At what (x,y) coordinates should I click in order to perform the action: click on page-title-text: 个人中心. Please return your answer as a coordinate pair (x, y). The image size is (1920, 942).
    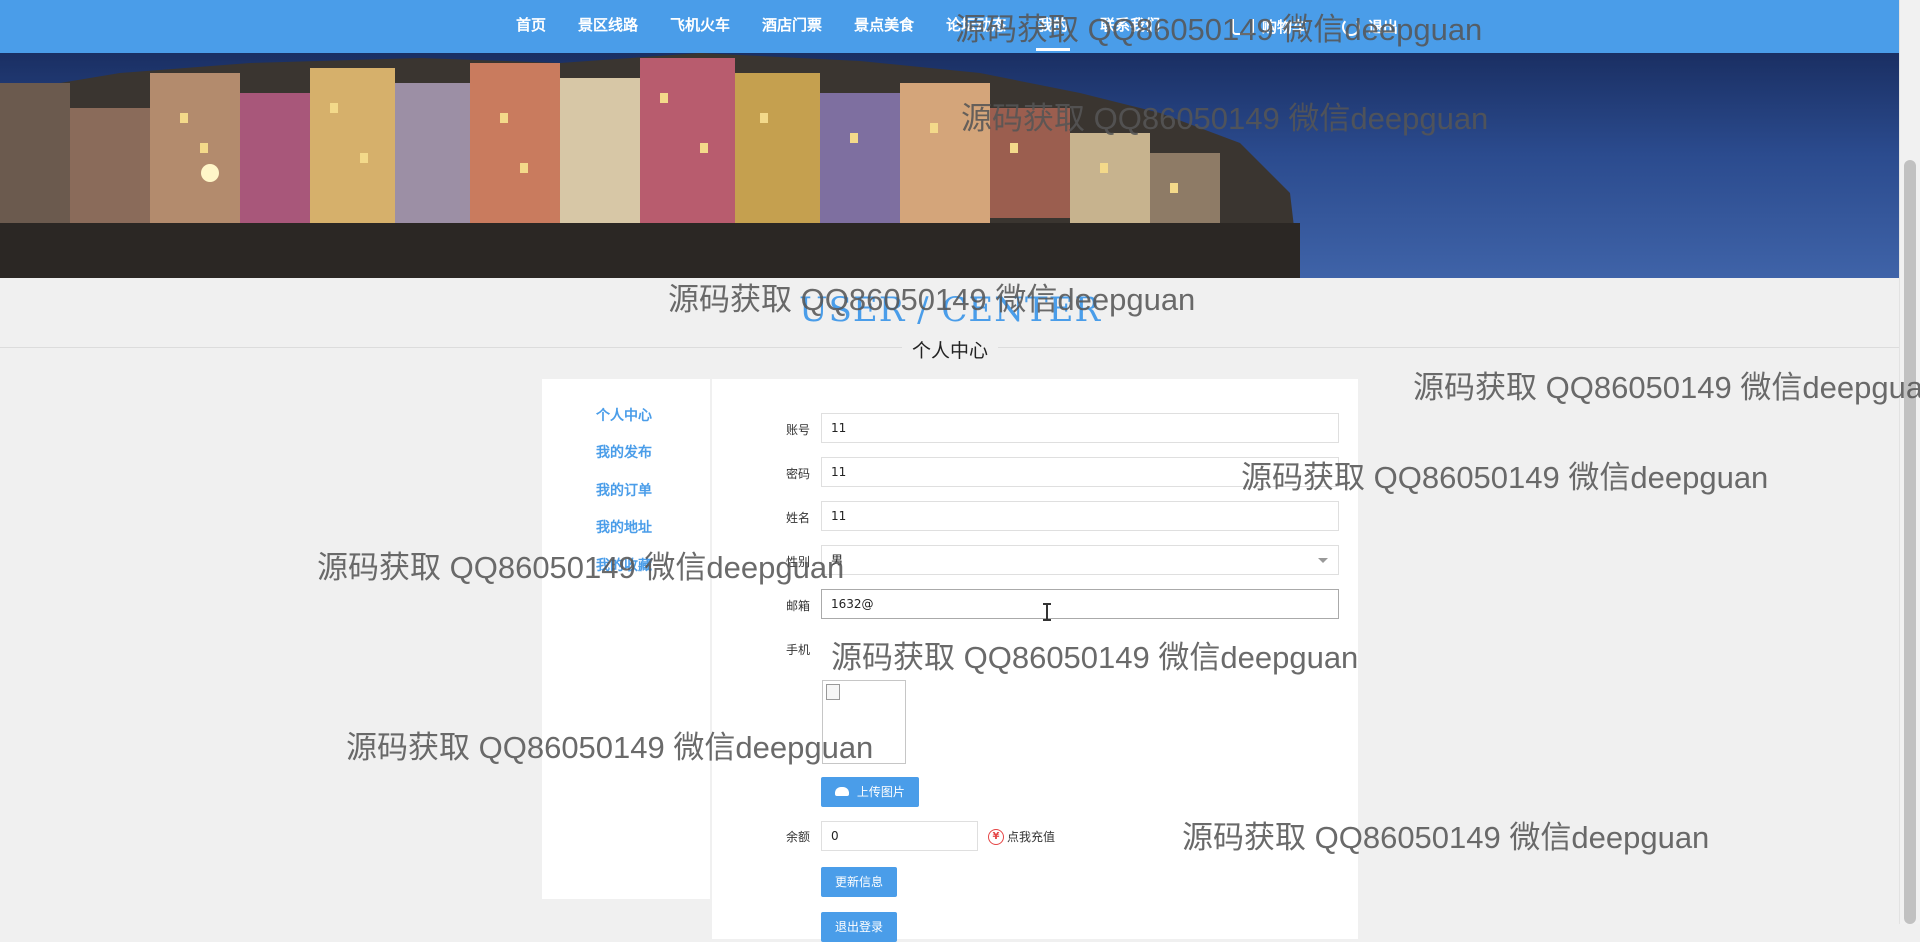
    Looking at the image, I should click on (949, 351).